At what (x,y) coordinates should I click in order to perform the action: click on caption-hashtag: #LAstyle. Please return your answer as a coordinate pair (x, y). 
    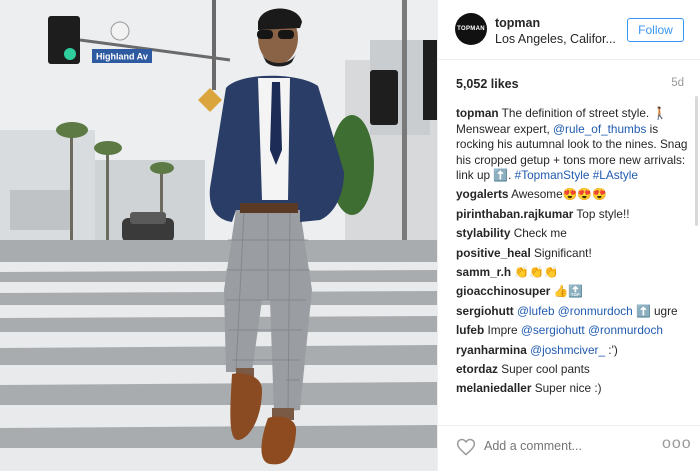
    Looking at the image, I should click on (615, 175).